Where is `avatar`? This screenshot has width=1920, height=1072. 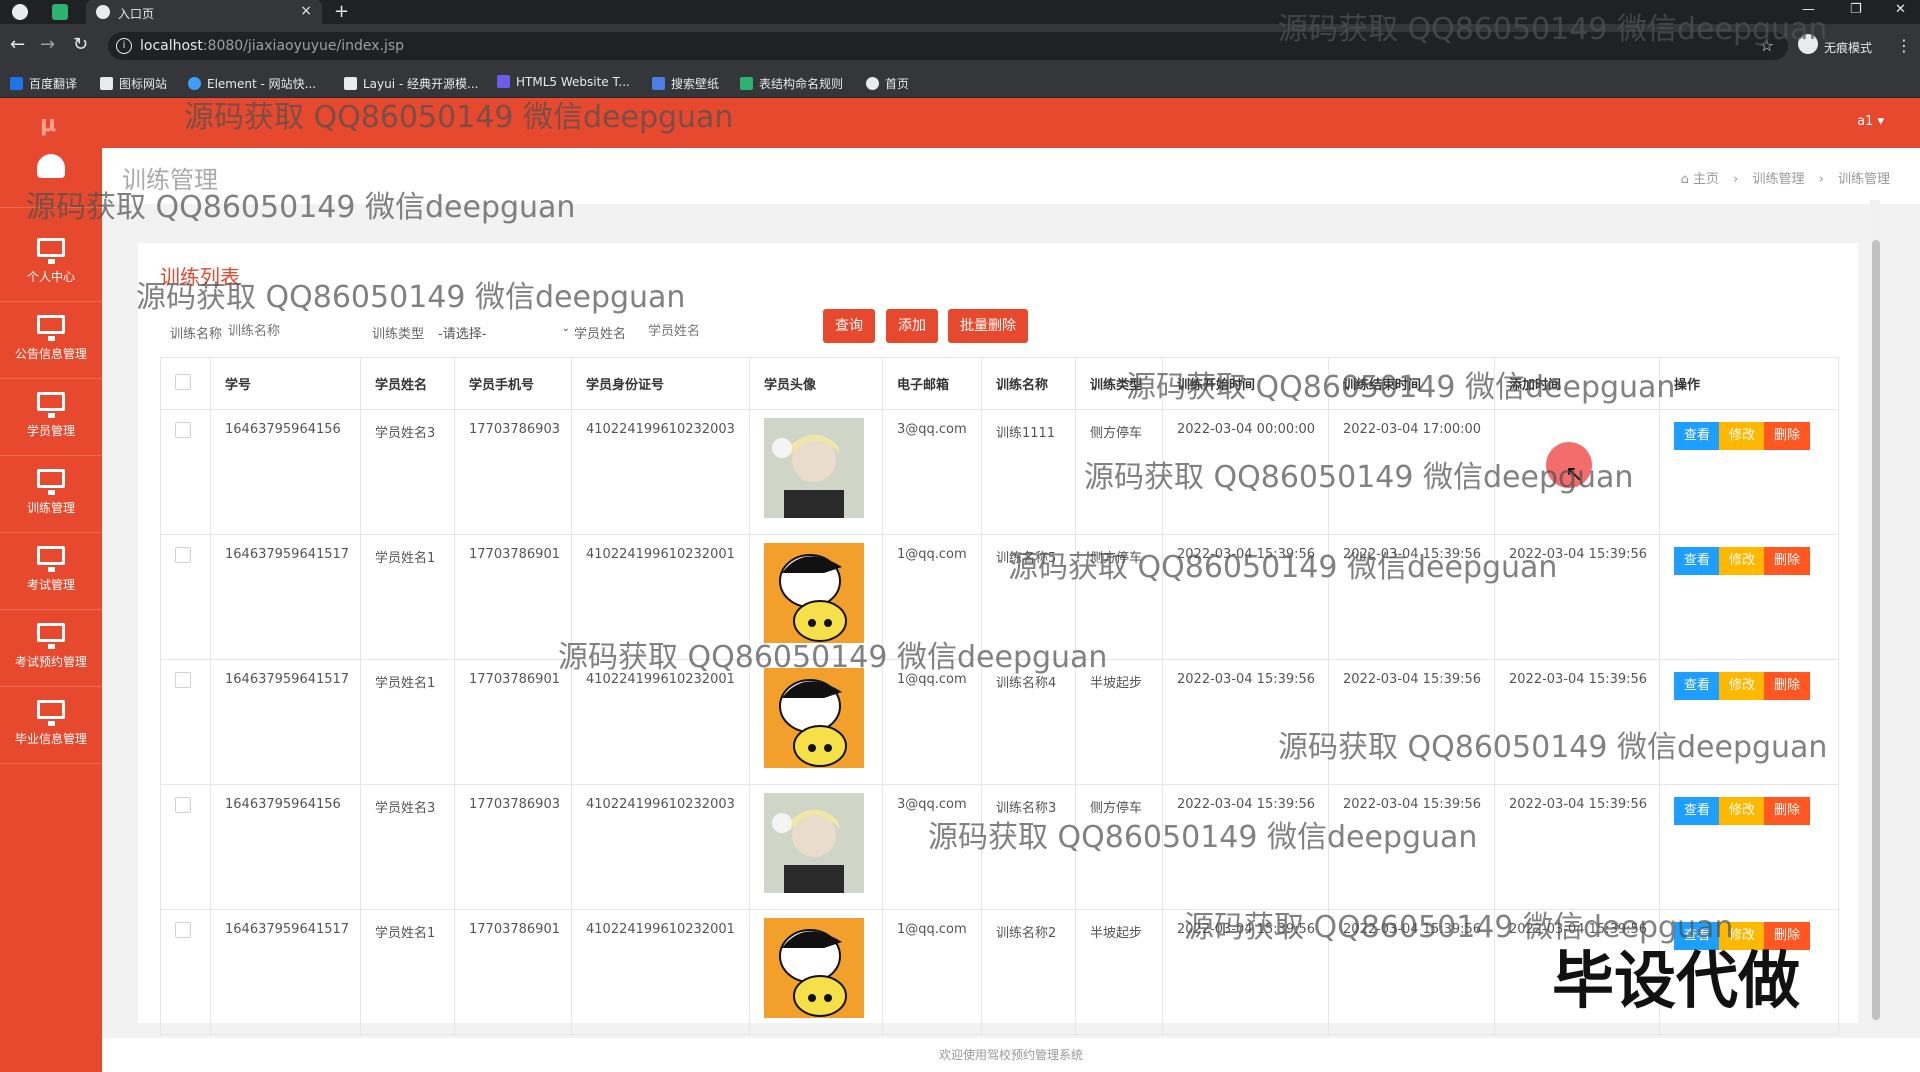 avatar is located at coordinates (814, 843).